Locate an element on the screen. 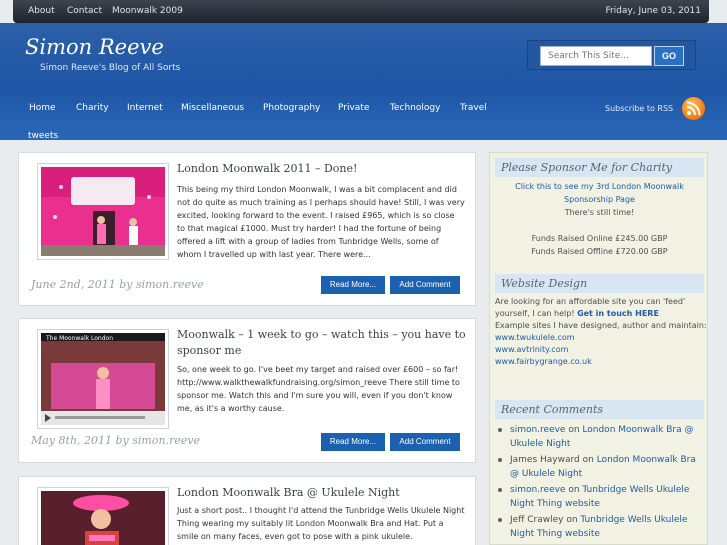 The image size is (727, 545). video-player-frame is located at coordinates (103, 379).